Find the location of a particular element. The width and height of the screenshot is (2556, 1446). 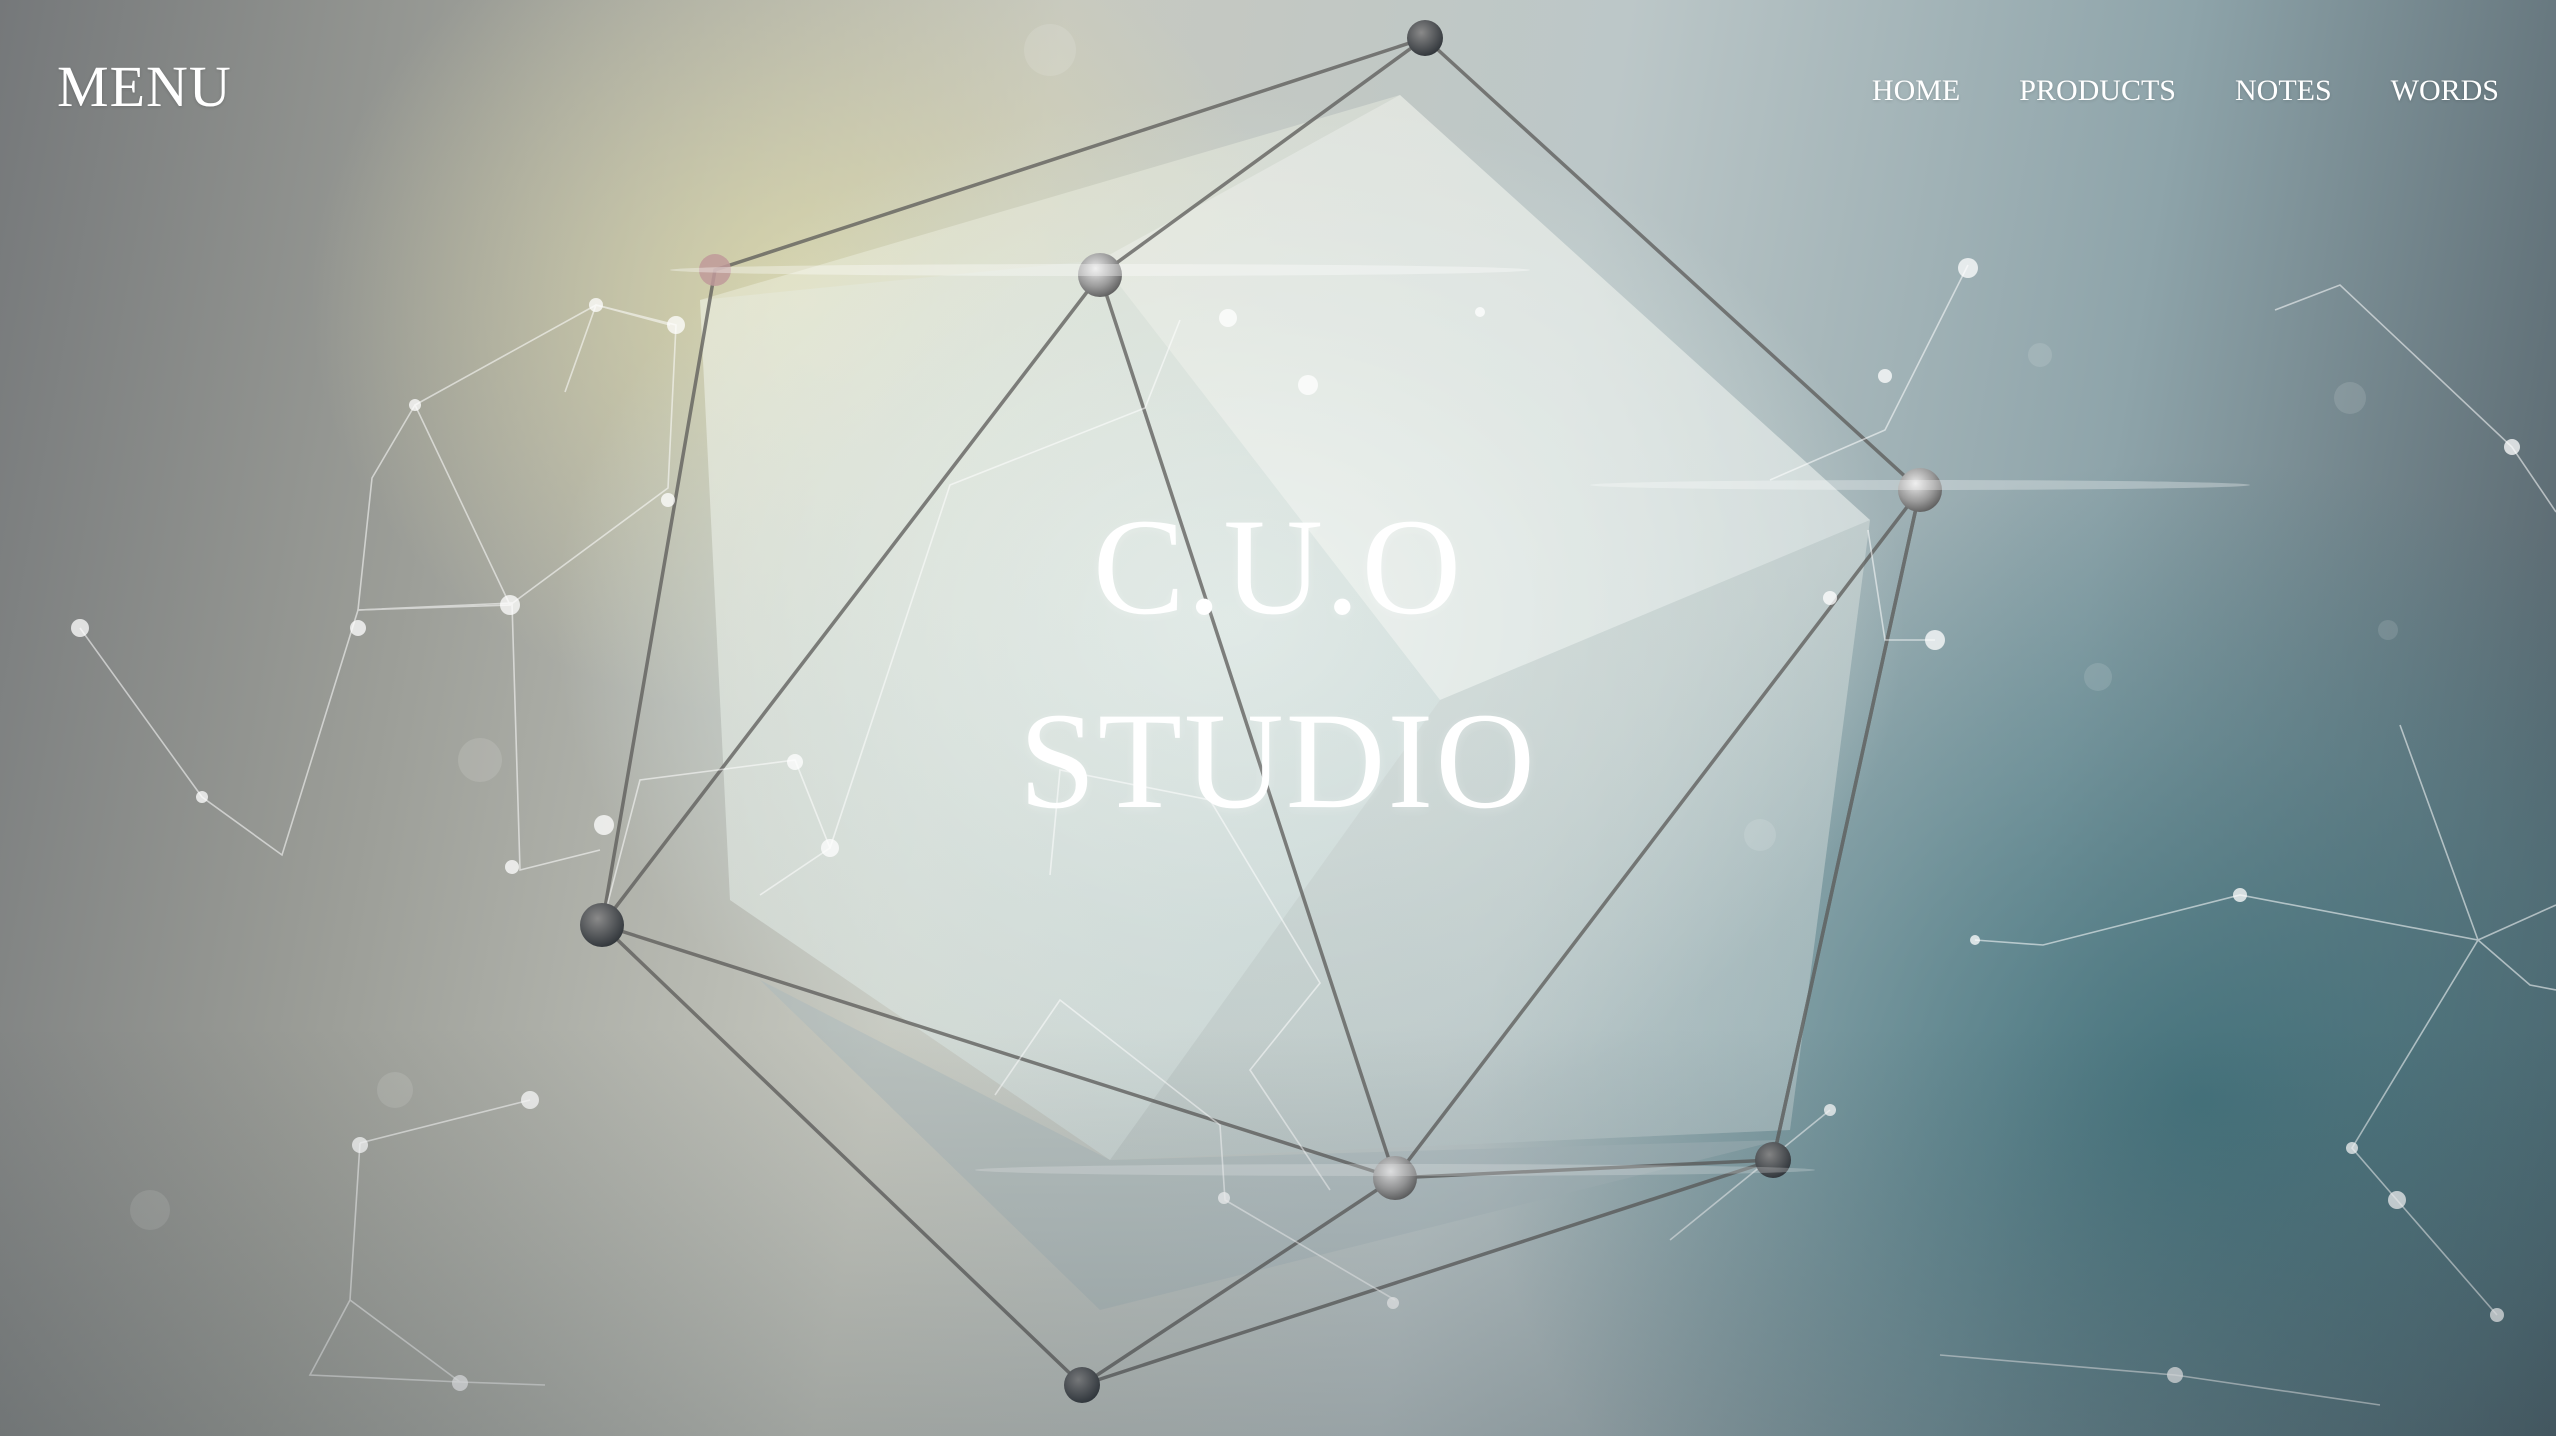

menu-button: MENU is located at coordinates (144, 87).